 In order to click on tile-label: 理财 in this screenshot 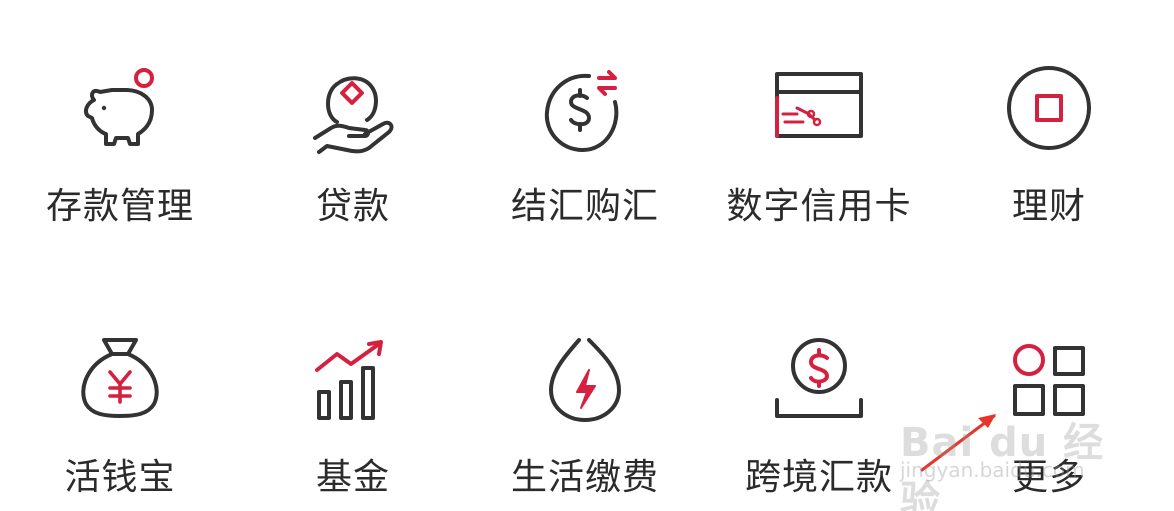, I will do `click(1048, 206)`.